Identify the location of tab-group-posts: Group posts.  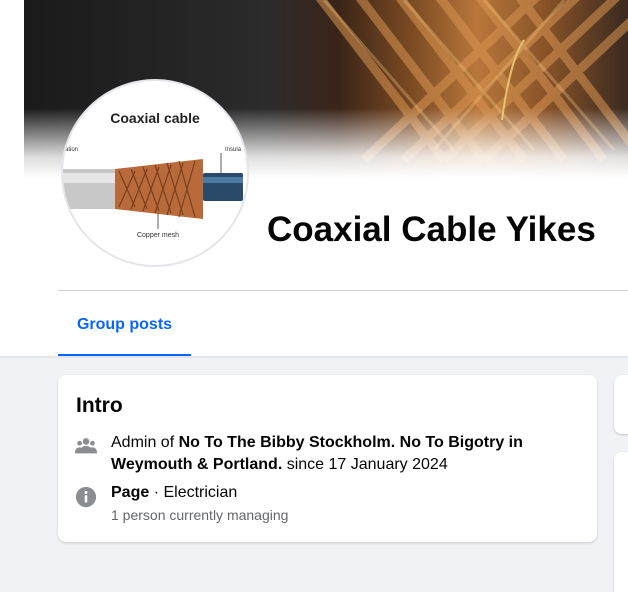
(124, 331).